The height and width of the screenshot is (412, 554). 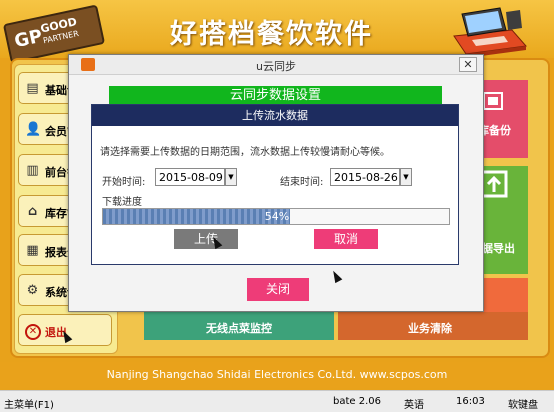 What do you see at coordinates (124, 182) in the screenshot?
I see `start-date-label: 开始时间:` at bounding box center [124, 182].